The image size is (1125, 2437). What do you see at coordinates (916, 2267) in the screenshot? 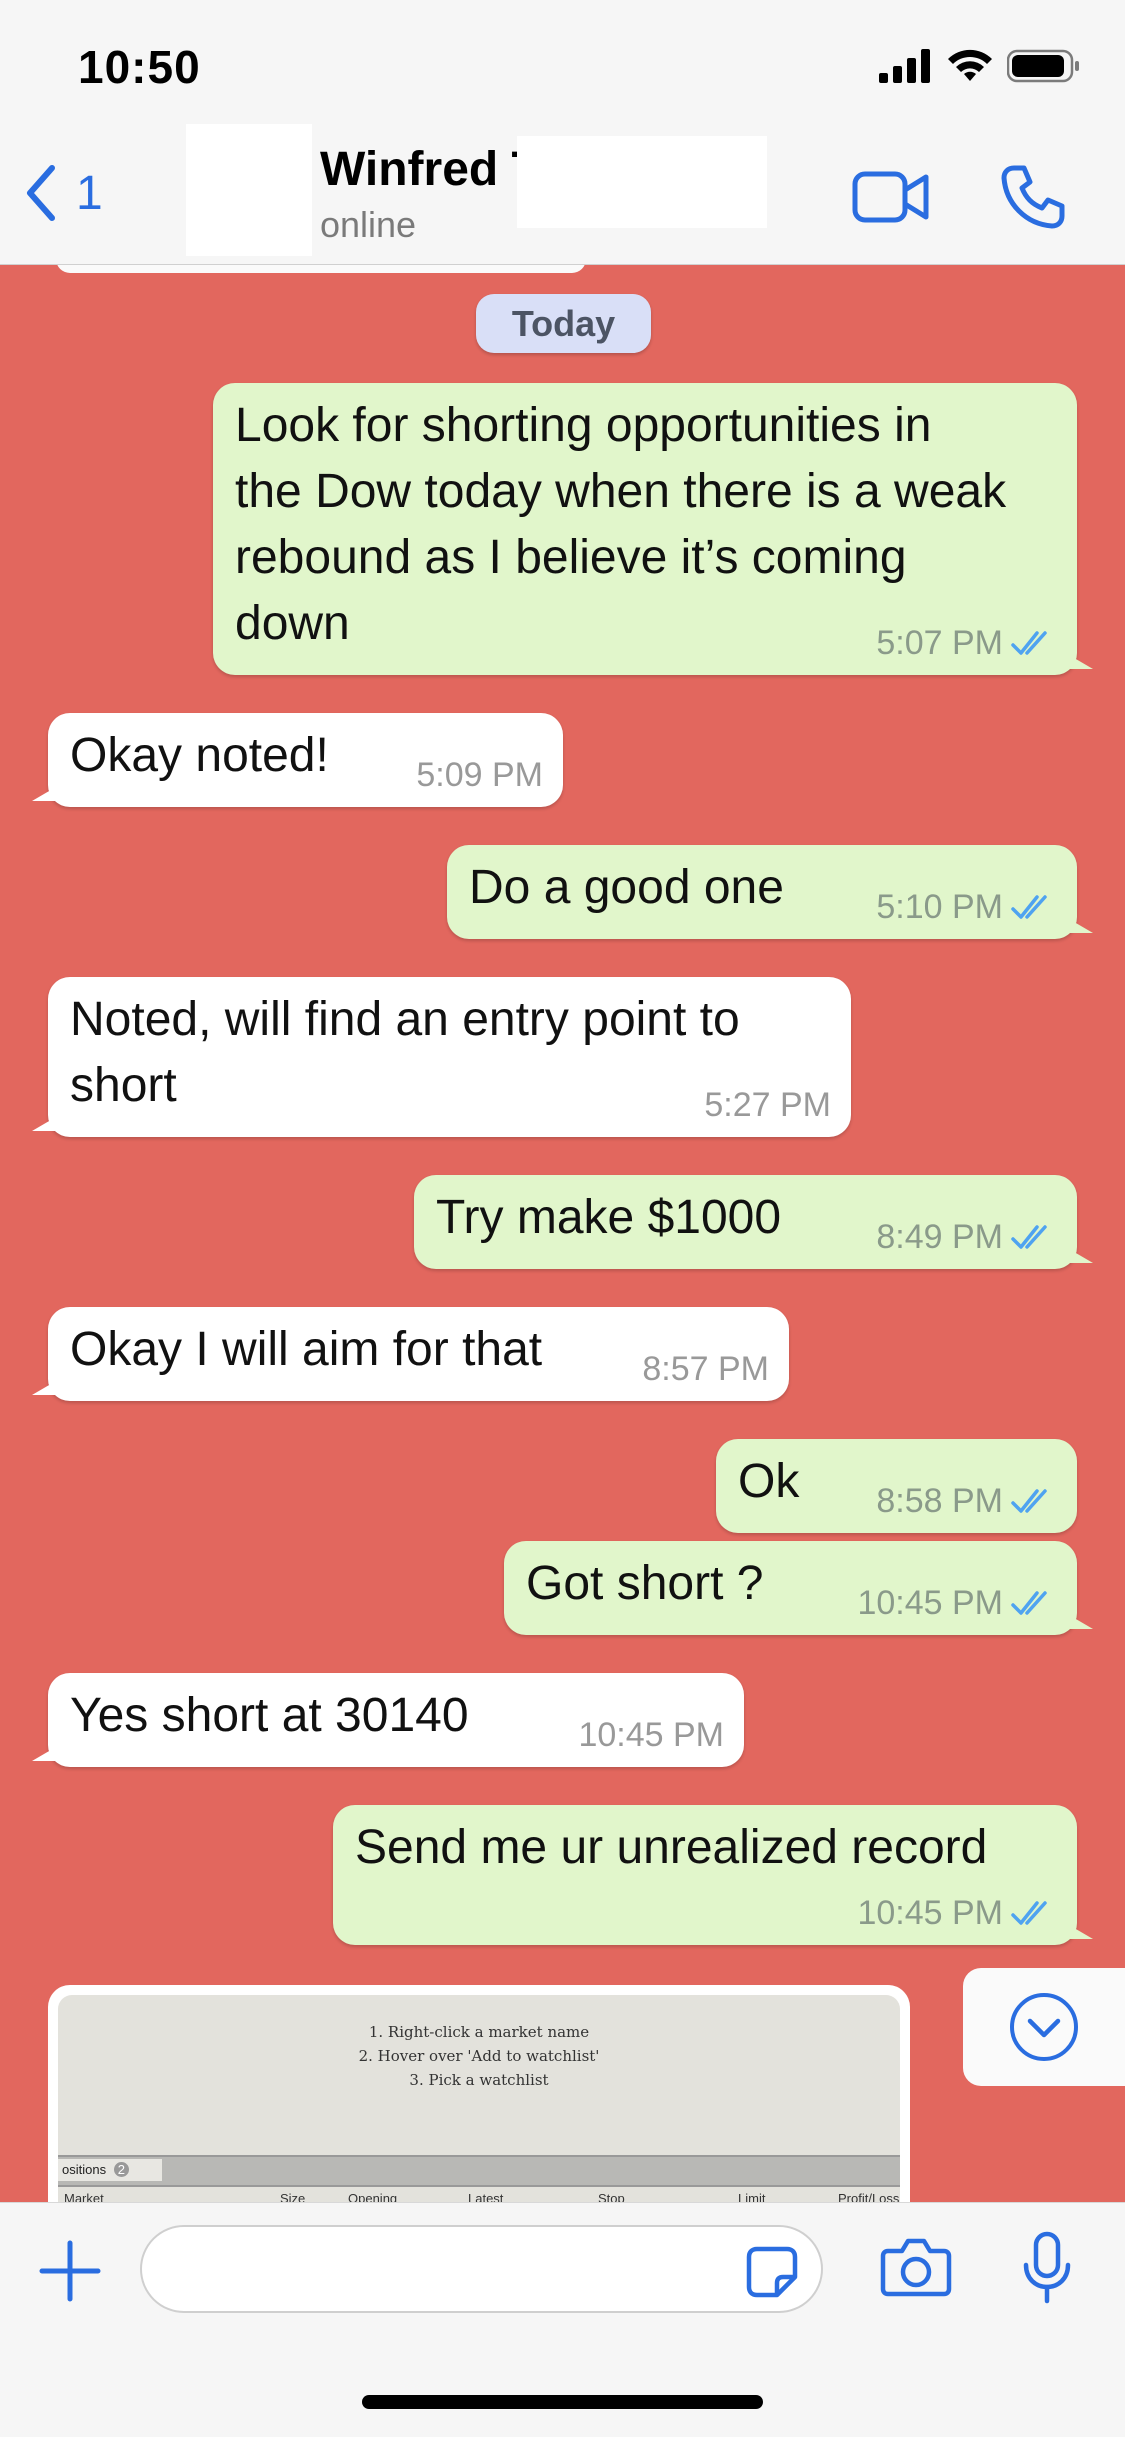
I see `camera-icon` at bounding box center [916, 2267].